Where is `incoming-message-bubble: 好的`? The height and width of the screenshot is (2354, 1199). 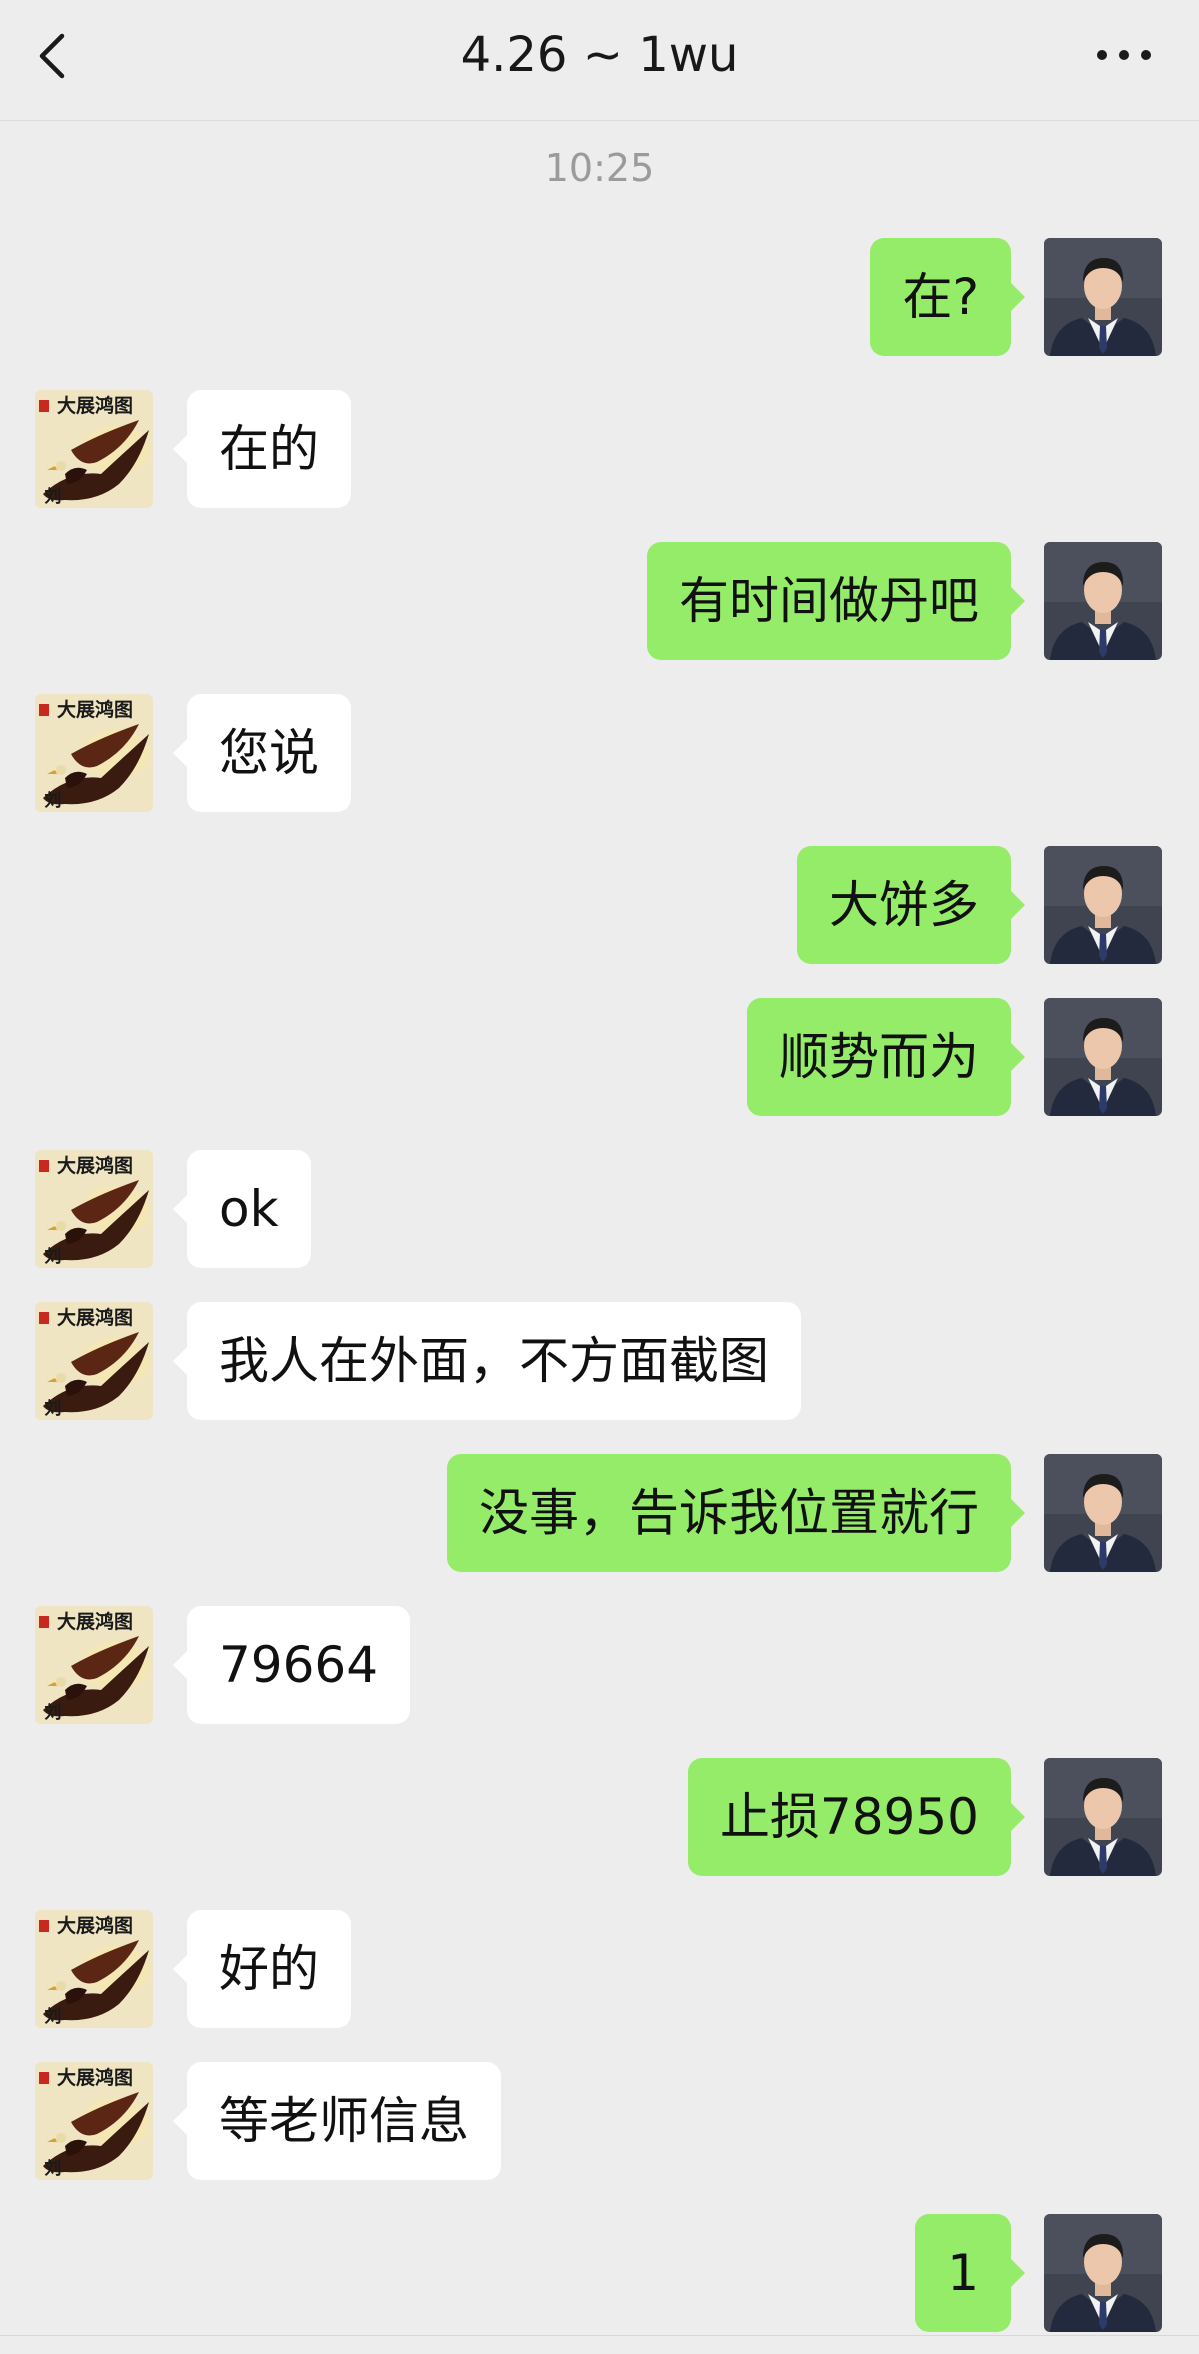
incoming-message-bubble: 好的 is located at coordinates (262, 1969).